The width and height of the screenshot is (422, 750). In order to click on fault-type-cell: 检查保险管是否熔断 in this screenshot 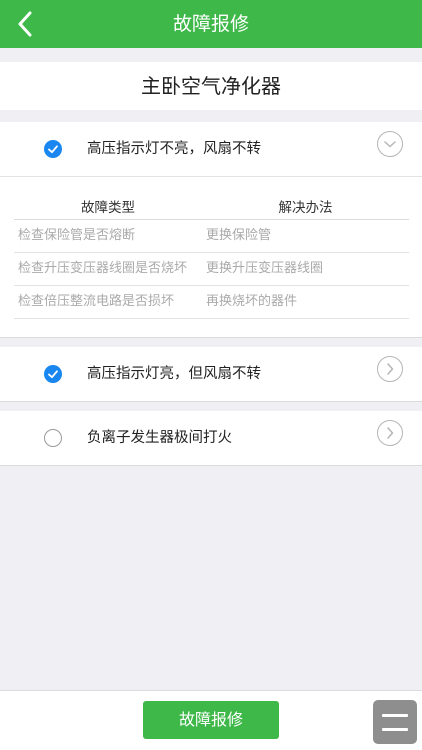, I will do `click(108, 236)`.